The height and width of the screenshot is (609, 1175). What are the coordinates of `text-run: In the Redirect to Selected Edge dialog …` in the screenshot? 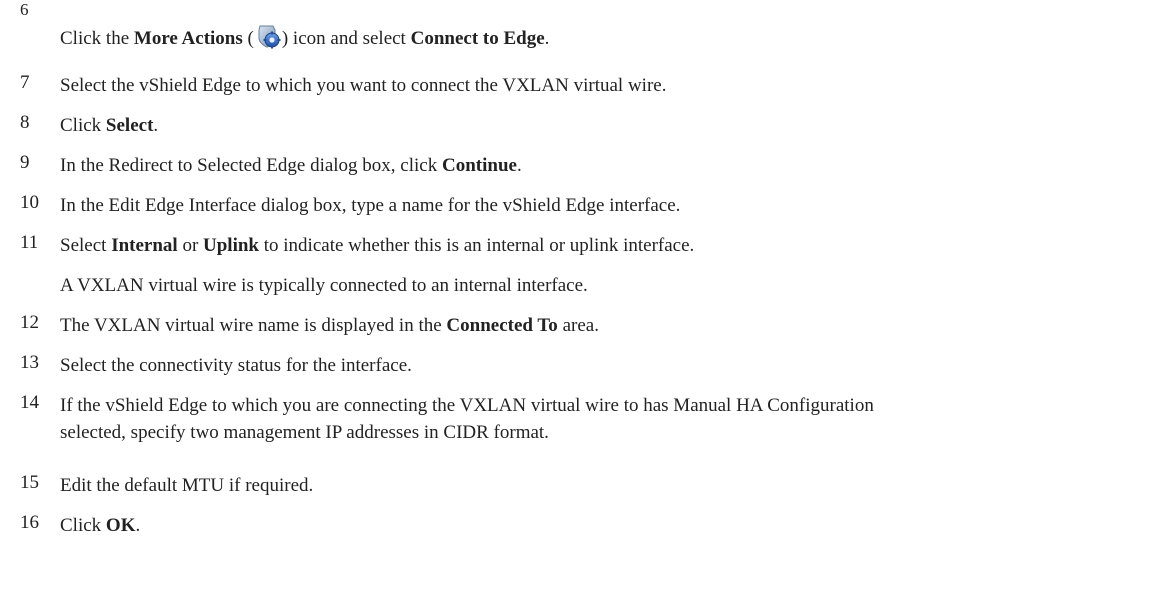 It's located at (251, 165).